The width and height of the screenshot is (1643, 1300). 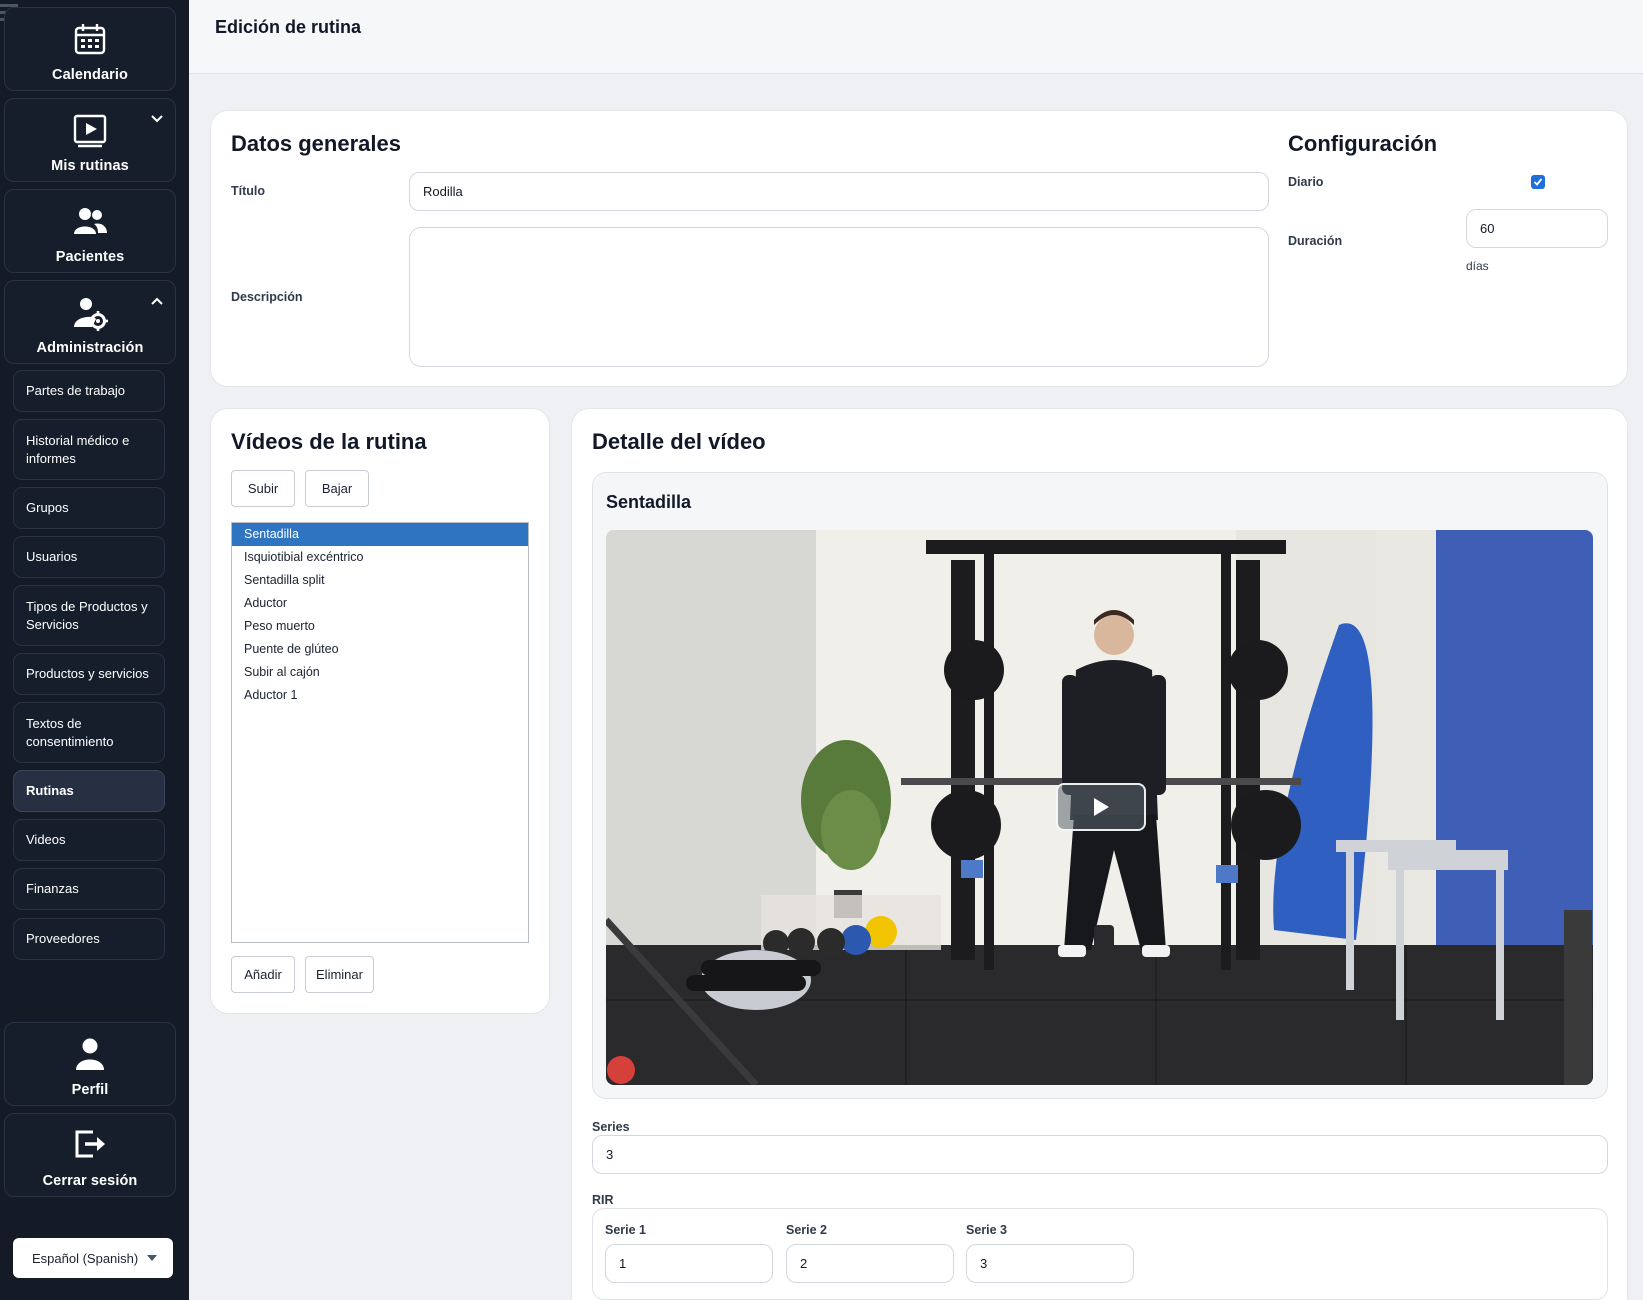 I want to click on play-icon, so click(x=1101, y=807).